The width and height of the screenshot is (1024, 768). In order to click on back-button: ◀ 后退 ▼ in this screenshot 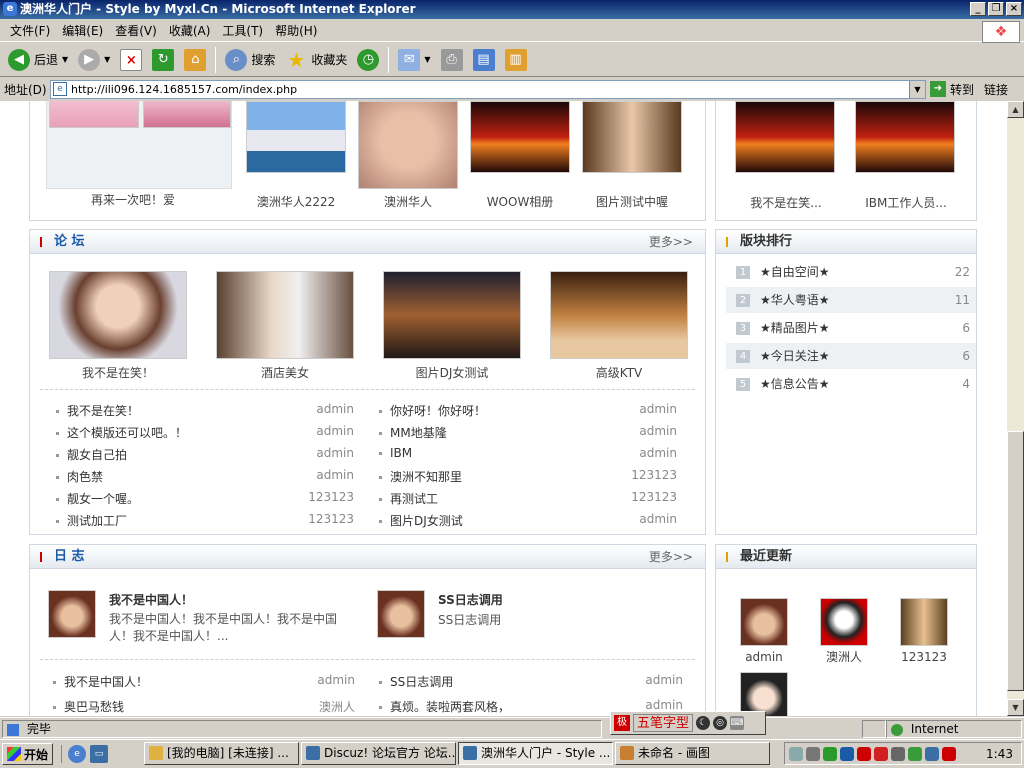, I will do `click(38, 60)`.